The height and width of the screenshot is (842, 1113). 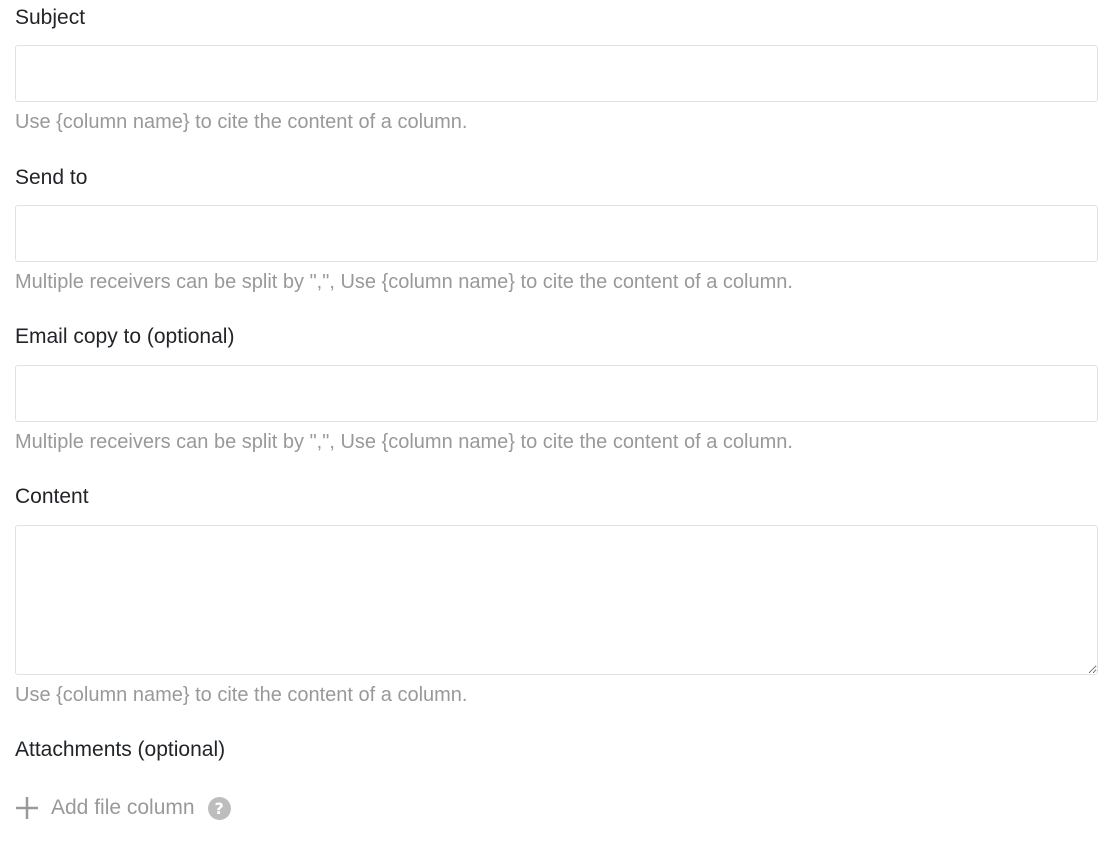 What do you see at coordinates (556, 233) in the screenshot?
I see `send-to-input` at bounding box center [556, 233].